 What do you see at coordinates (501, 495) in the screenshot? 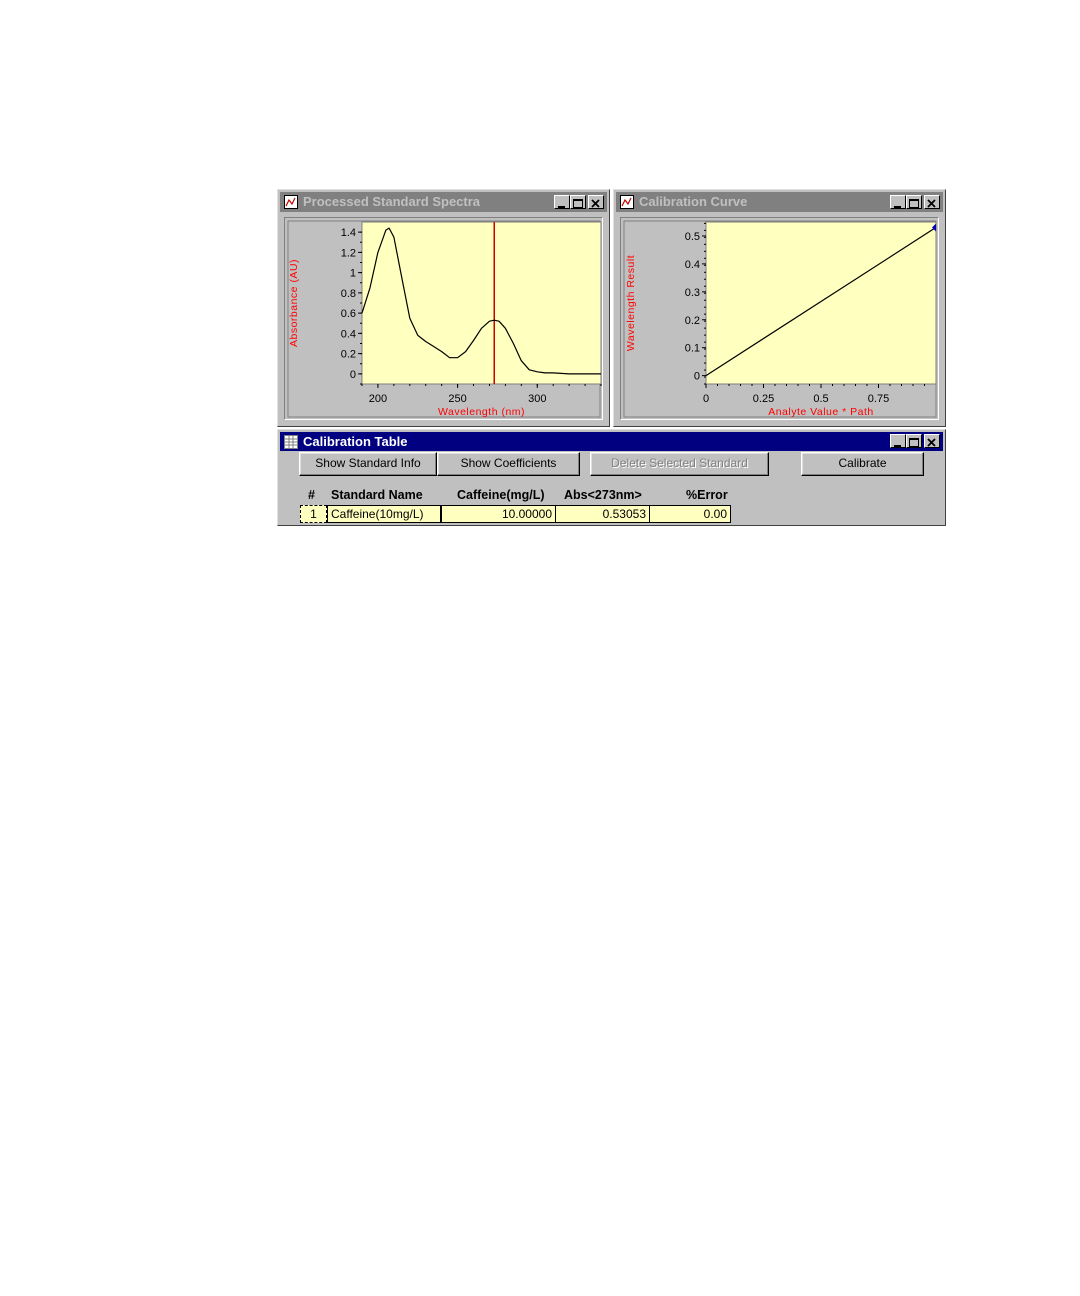
I see `column-header-caffeine: Caffeine(mg/L)` at bounding box center [501, 495].